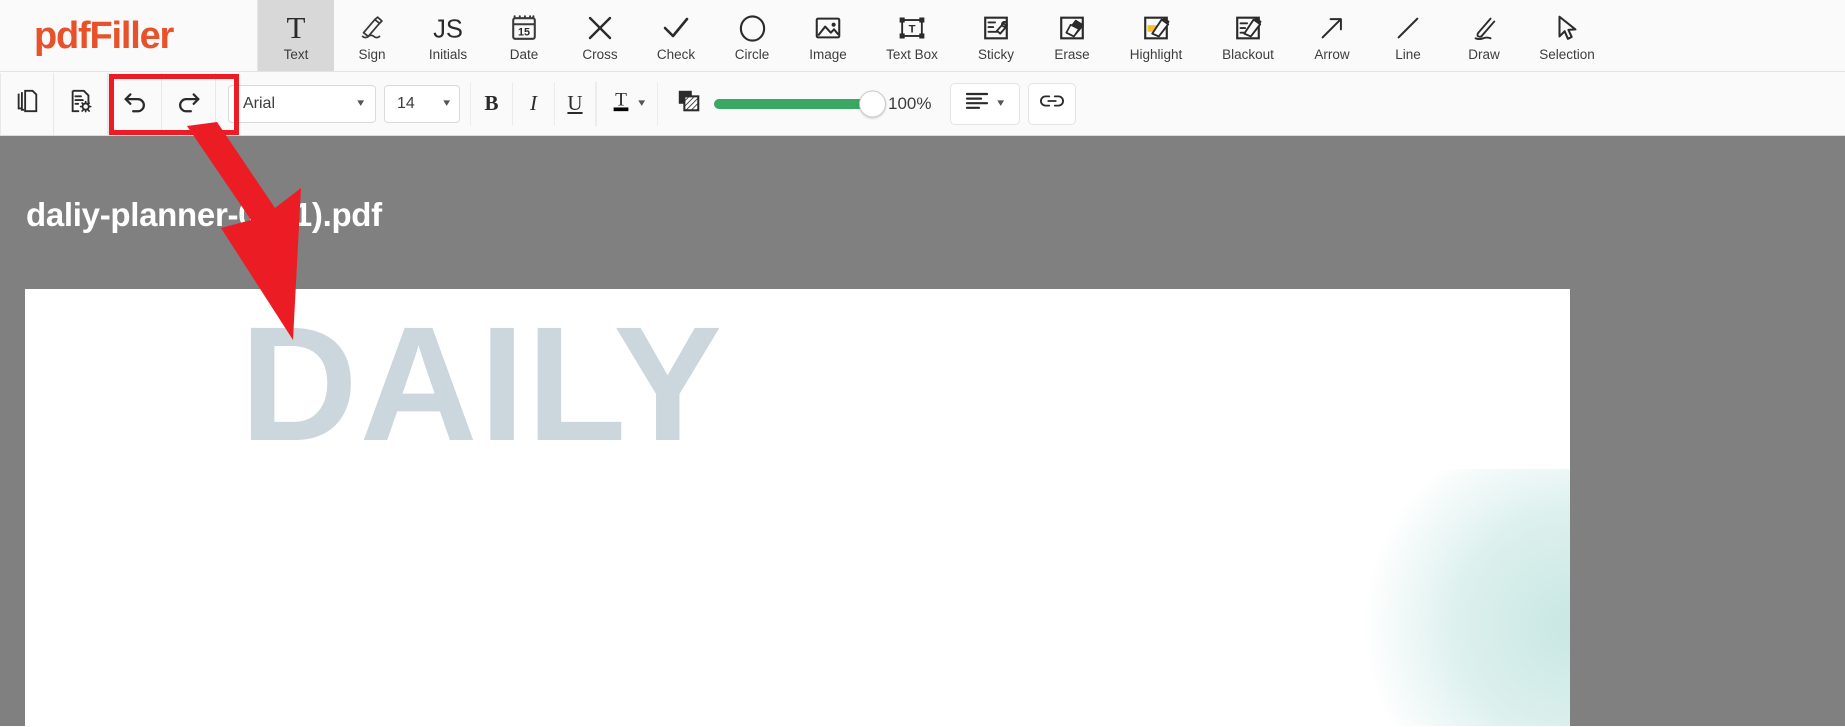  I want to click on line-icon, so click(1408, 28).